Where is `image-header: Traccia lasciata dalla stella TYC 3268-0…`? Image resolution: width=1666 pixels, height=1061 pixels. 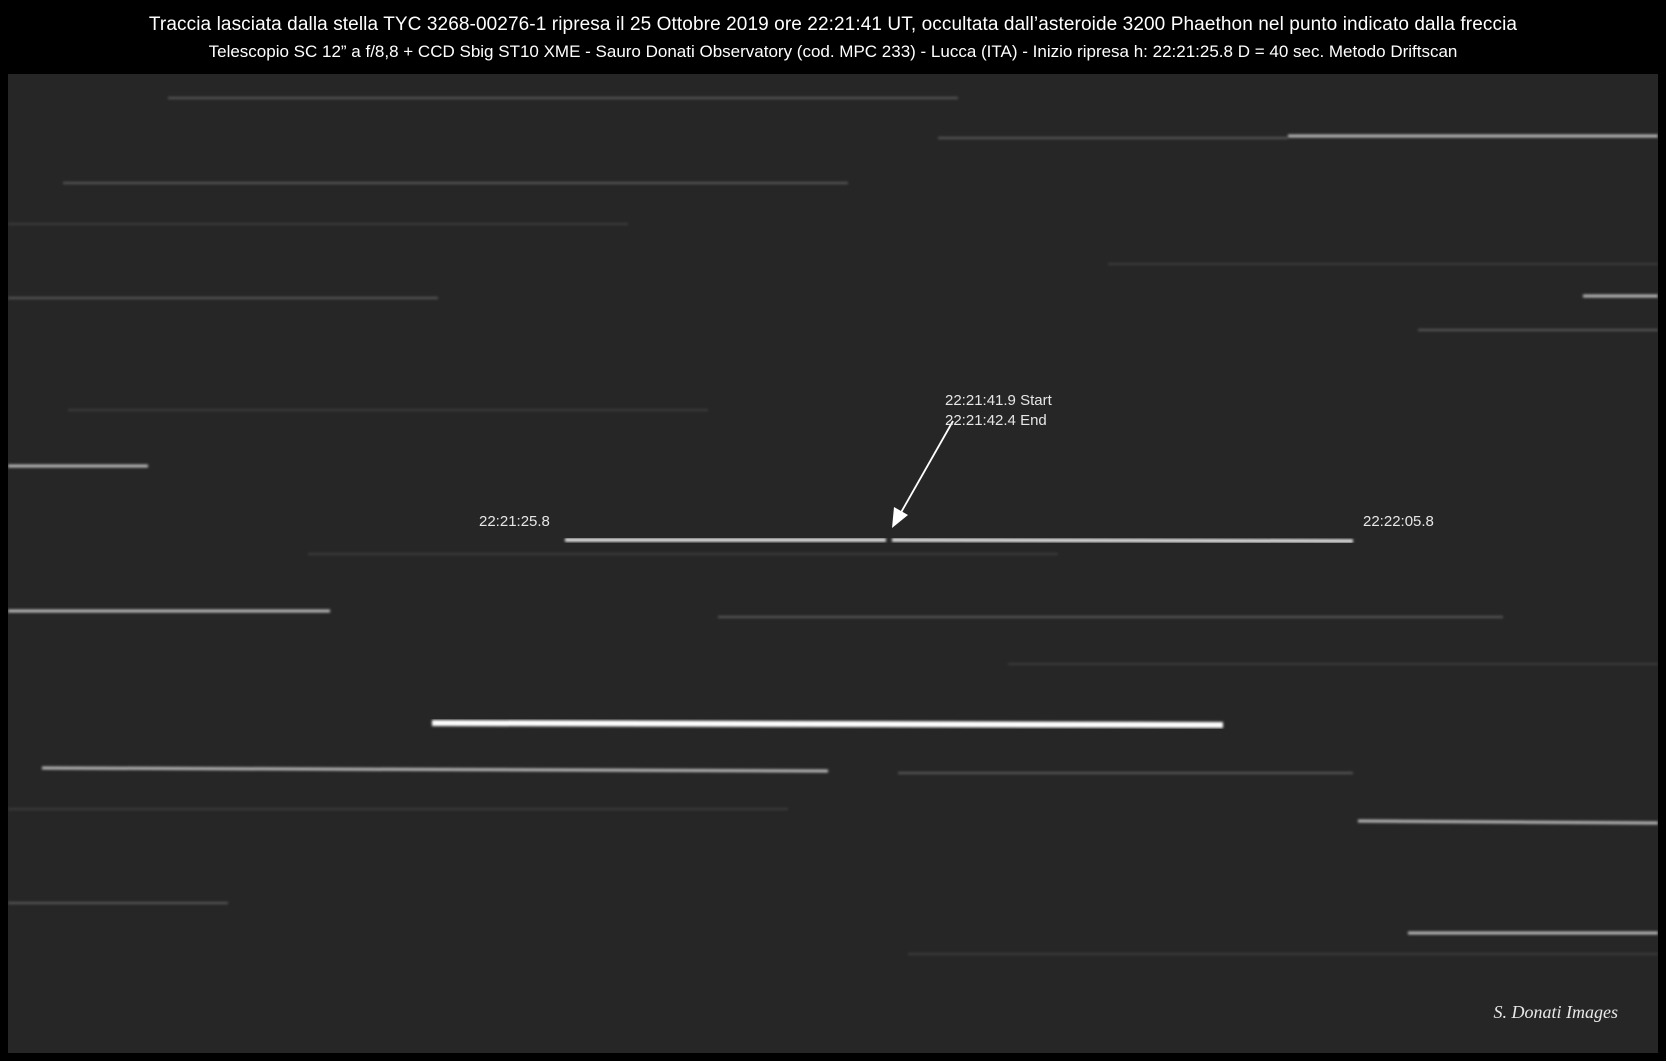 image-header: Traccia lasciata dalla stella TYC 3268-0… is located at coordinates (833, 37).